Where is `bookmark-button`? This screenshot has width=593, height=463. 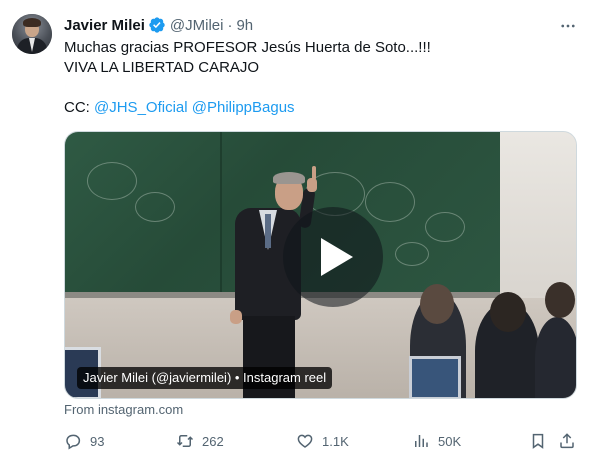
bookmark-button is located at coordinates (538, 441).